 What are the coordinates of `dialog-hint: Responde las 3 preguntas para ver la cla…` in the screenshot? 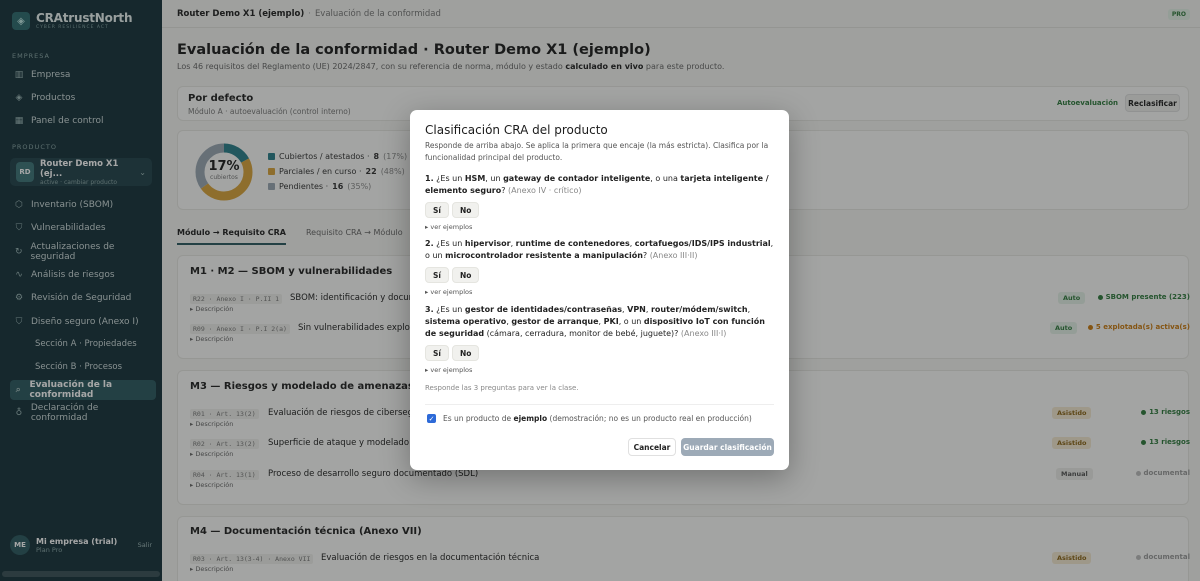 It's located at (502, 388).